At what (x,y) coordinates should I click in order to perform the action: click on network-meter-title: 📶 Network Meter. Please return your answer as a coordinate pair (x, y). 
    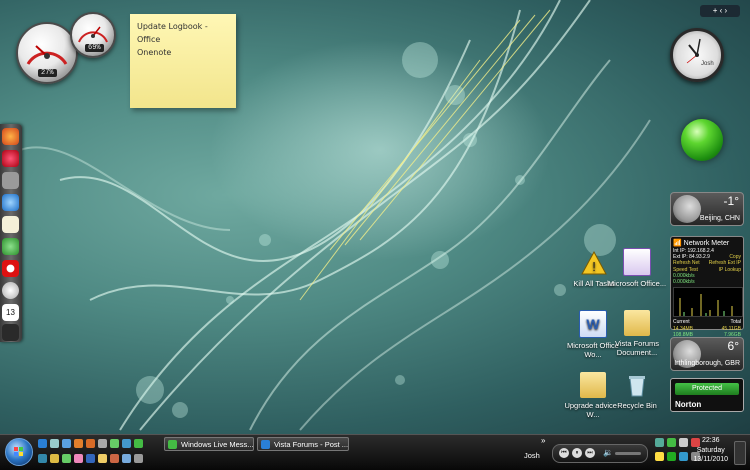
    Looking at the image, I should click on (701, 243).